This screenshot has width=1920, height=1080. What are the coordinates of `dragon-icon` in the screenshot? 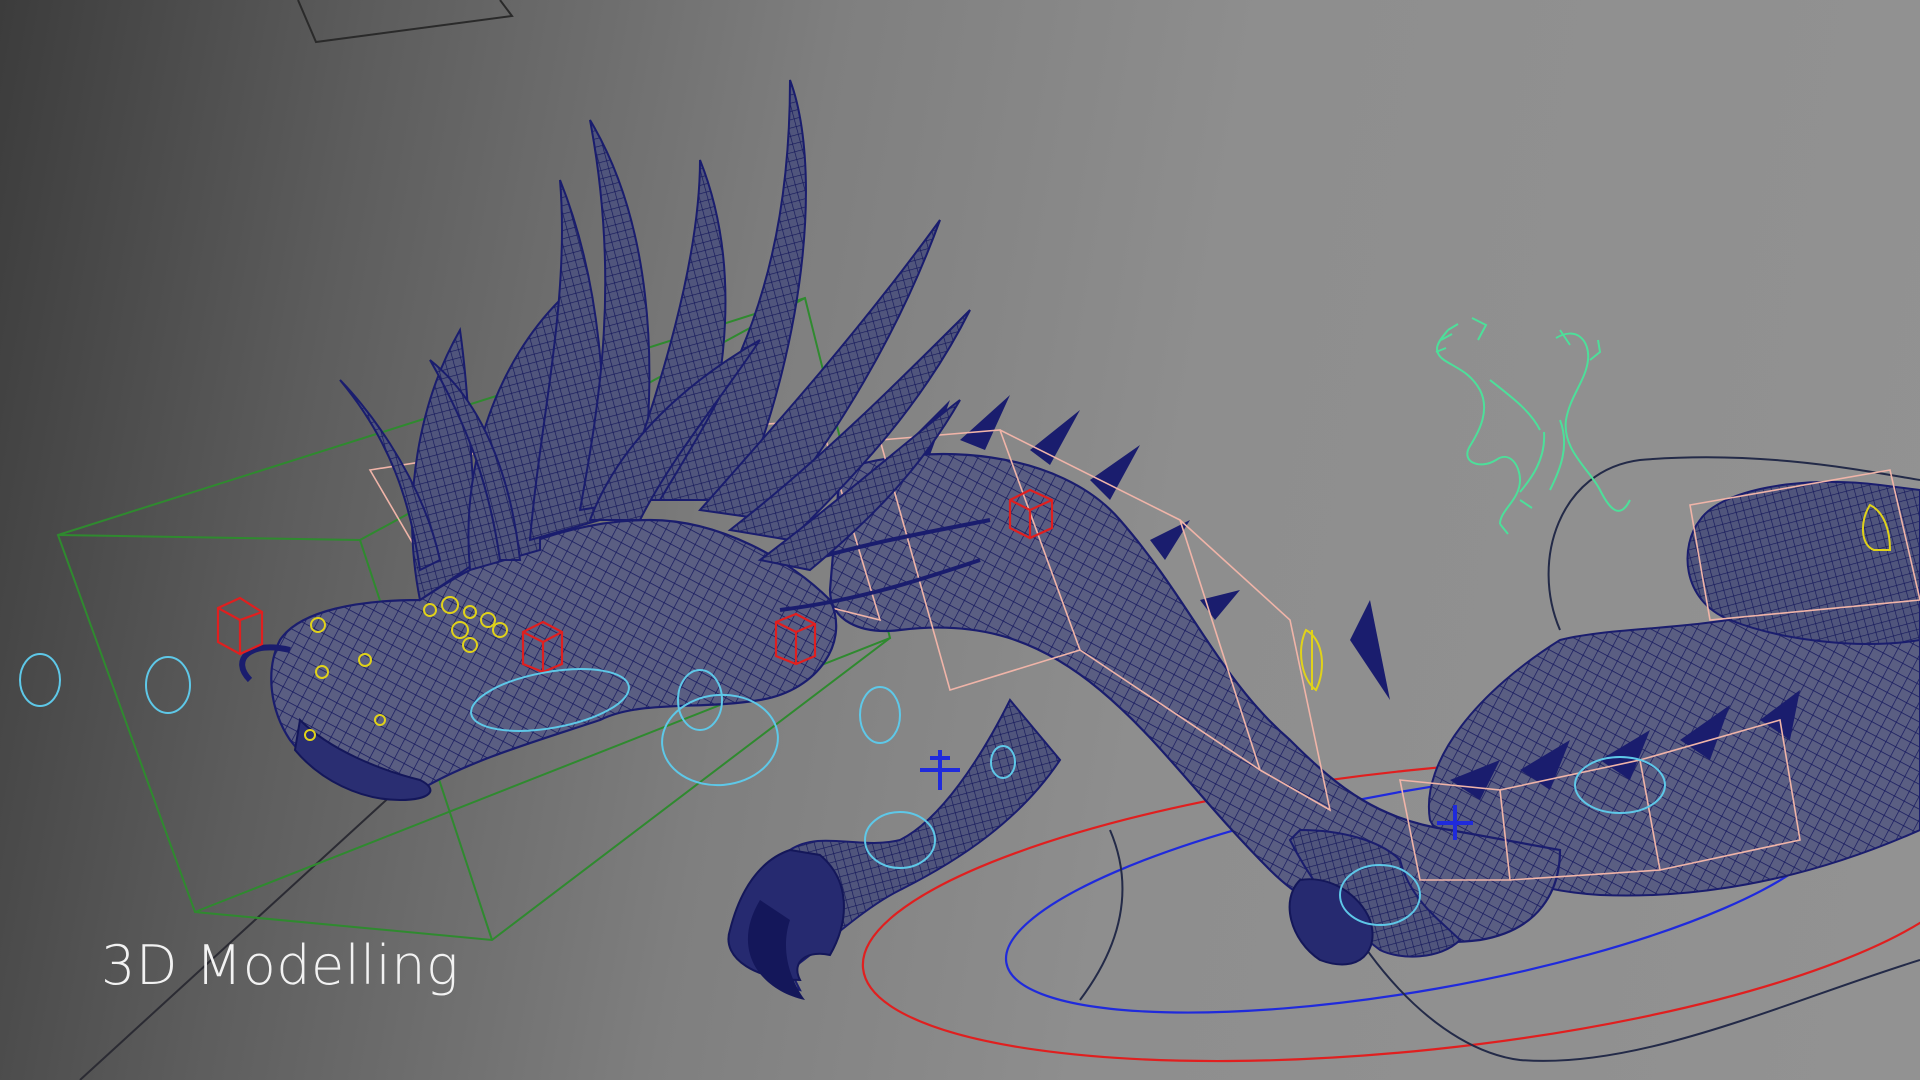 It's located at (1533, 426).